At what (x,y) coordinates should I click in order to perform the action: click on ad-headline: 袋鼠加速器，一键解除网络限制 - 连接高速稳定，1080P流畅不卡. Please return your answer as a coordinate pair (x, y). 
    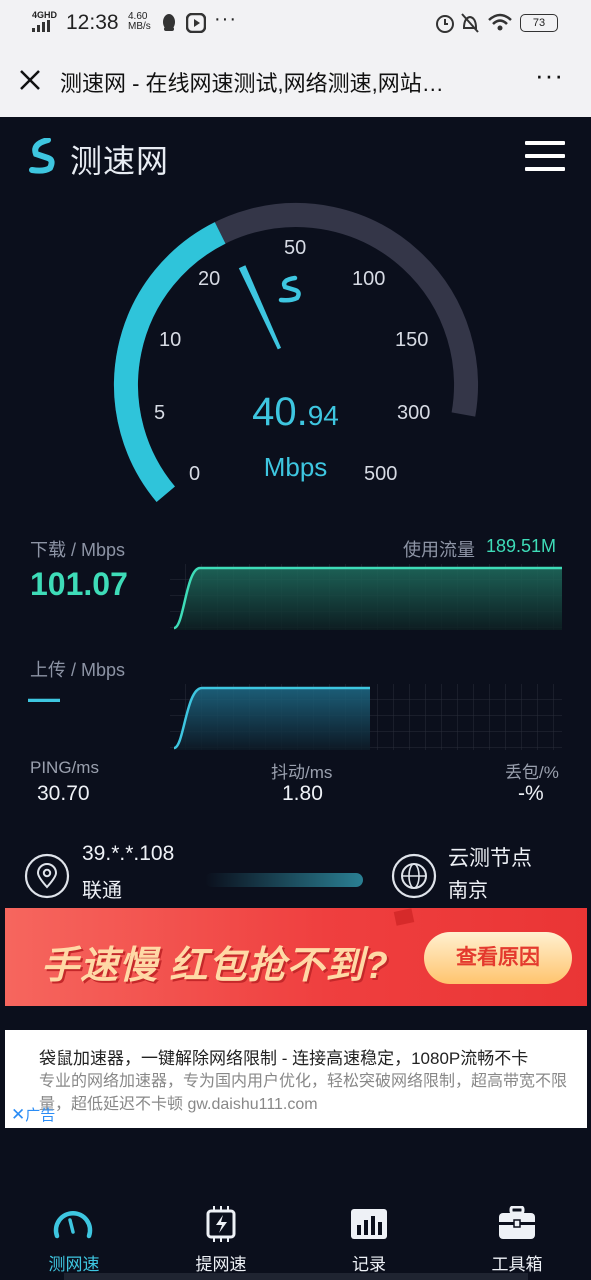
    Looking at the image, I should click on (283, 1056).